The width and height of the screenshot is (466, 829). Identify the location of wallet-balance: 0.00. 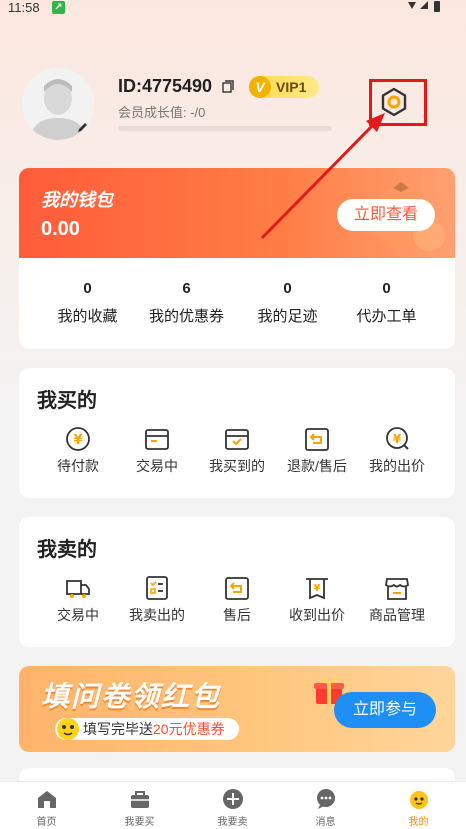
(60, 229).